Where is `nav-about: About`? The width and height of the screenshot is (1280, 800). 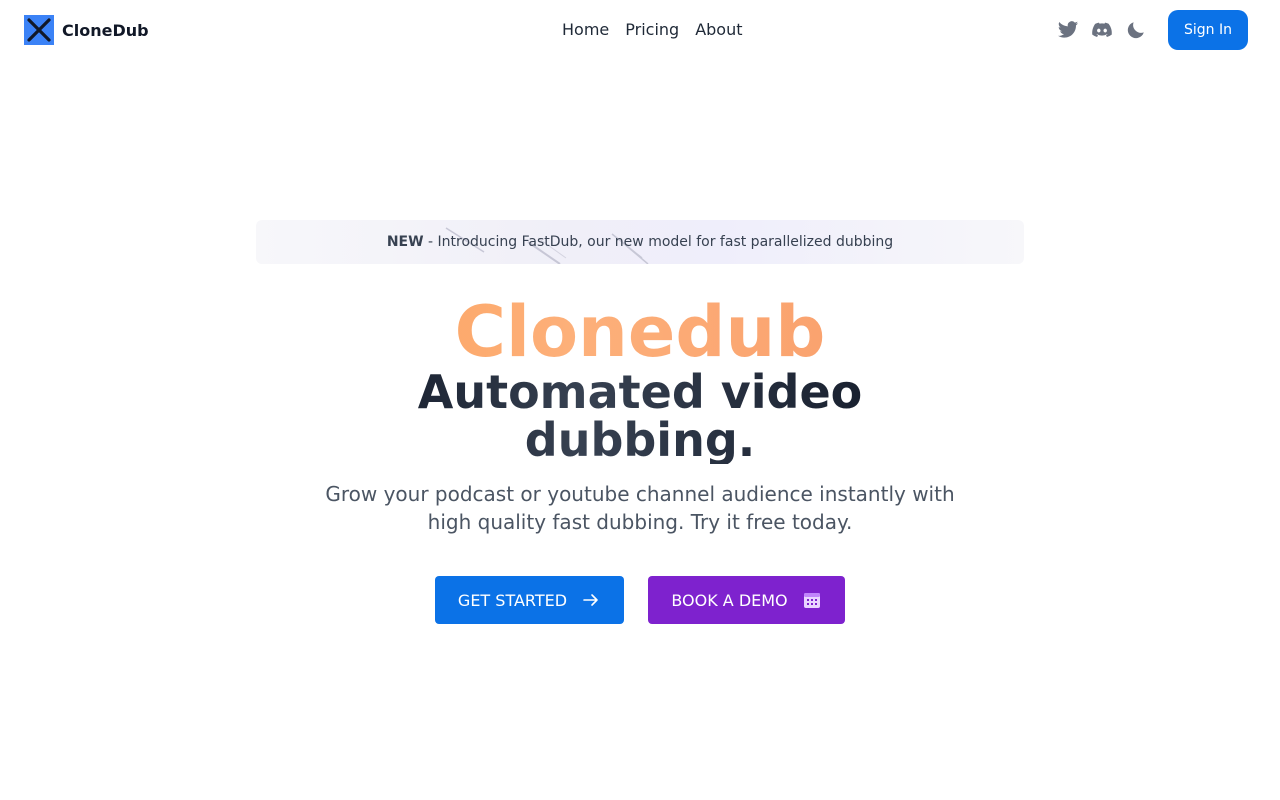 nav-about: About is located at coordinates (718, 30).